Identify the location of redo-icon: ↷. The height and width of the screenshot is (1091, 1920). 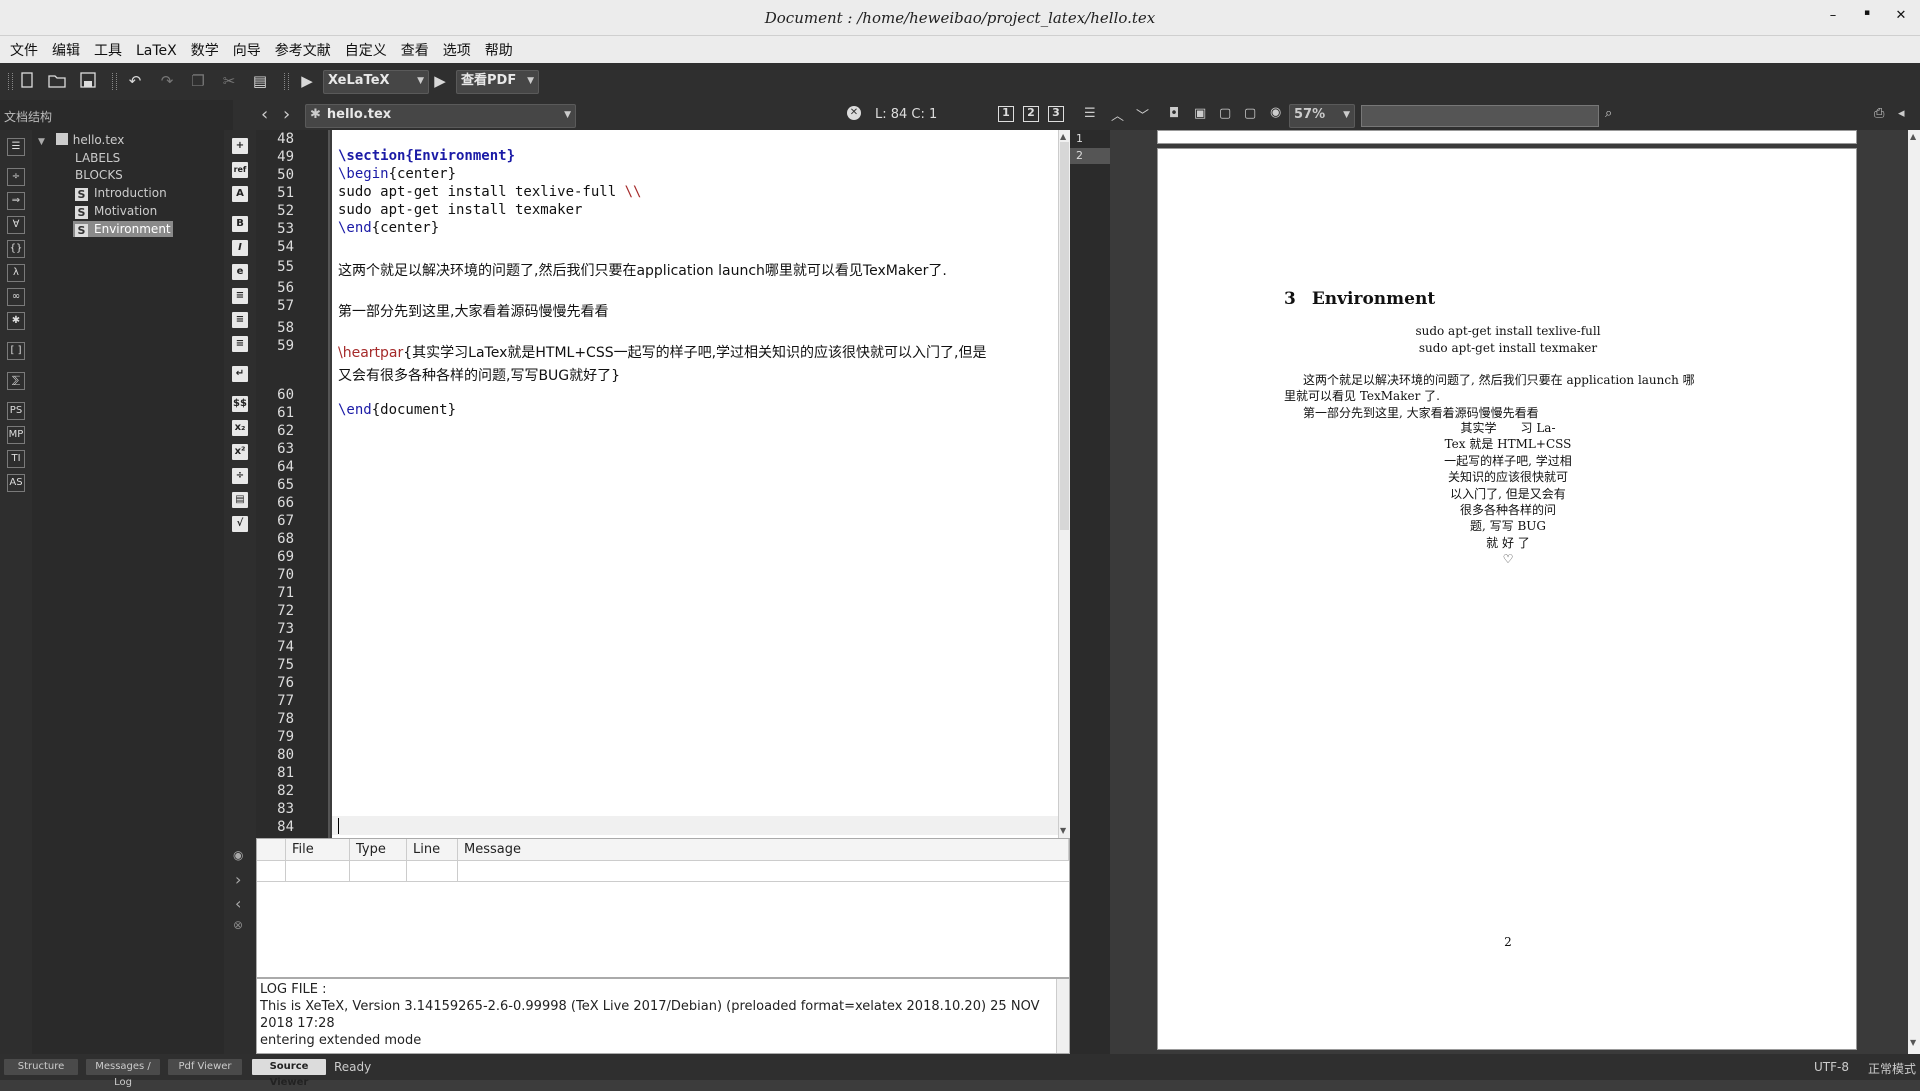
(167, 81).